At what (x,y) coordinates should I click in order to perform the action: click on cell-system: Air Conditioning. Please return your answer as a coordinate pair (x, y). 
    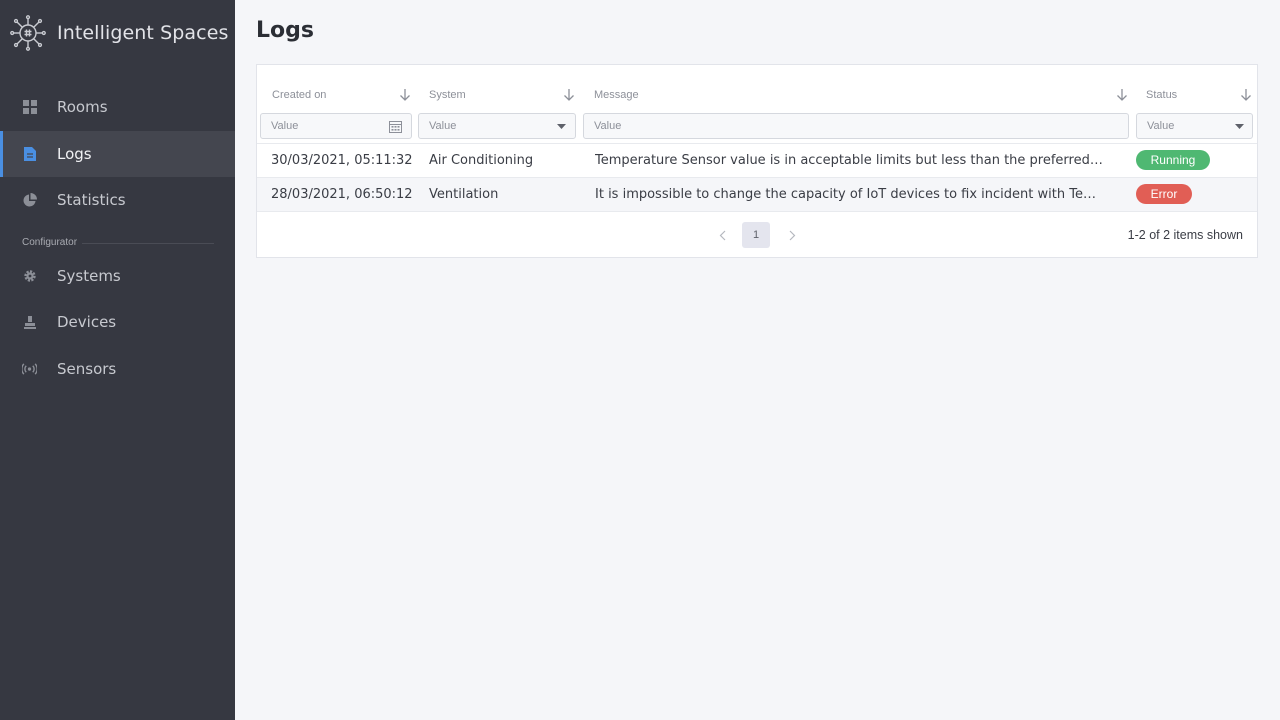
    Looking at the image, I should click on (481, 160).